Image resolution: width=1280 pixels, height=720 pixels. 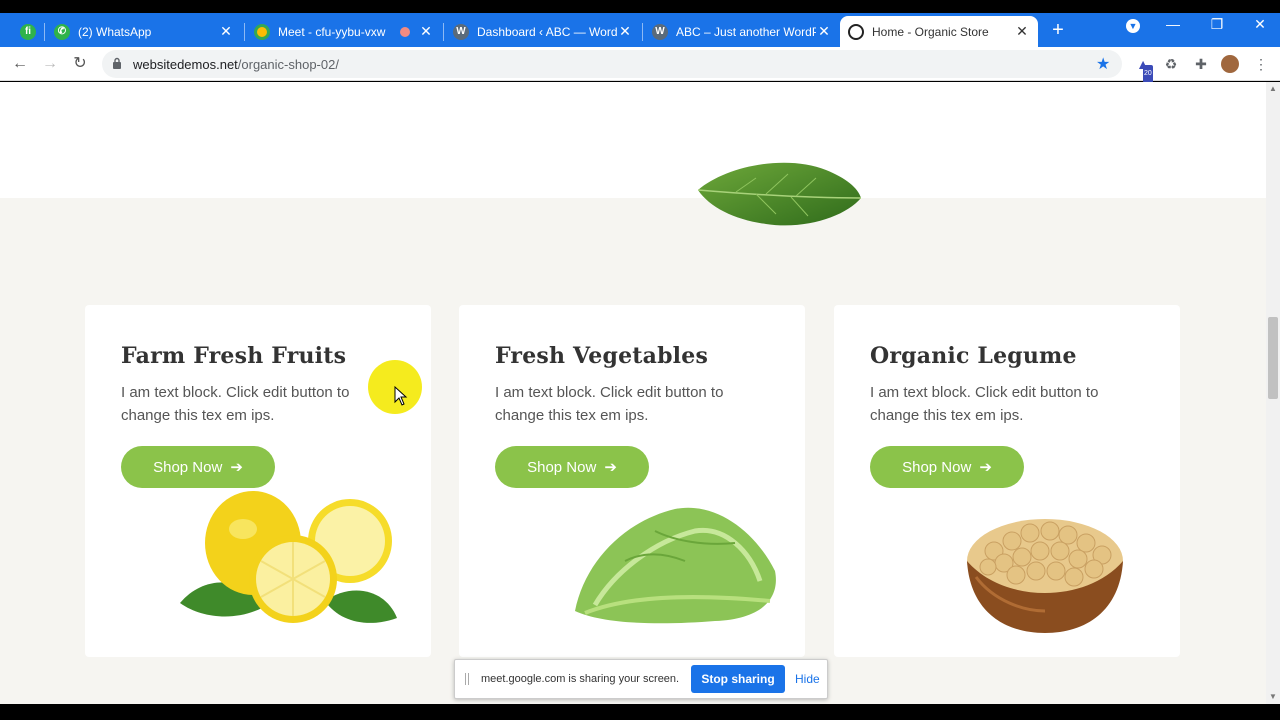 What do you see at coordinates (675, 565) in the screenshot?
I see `lettuce-image` at bounding box center [675, 565].